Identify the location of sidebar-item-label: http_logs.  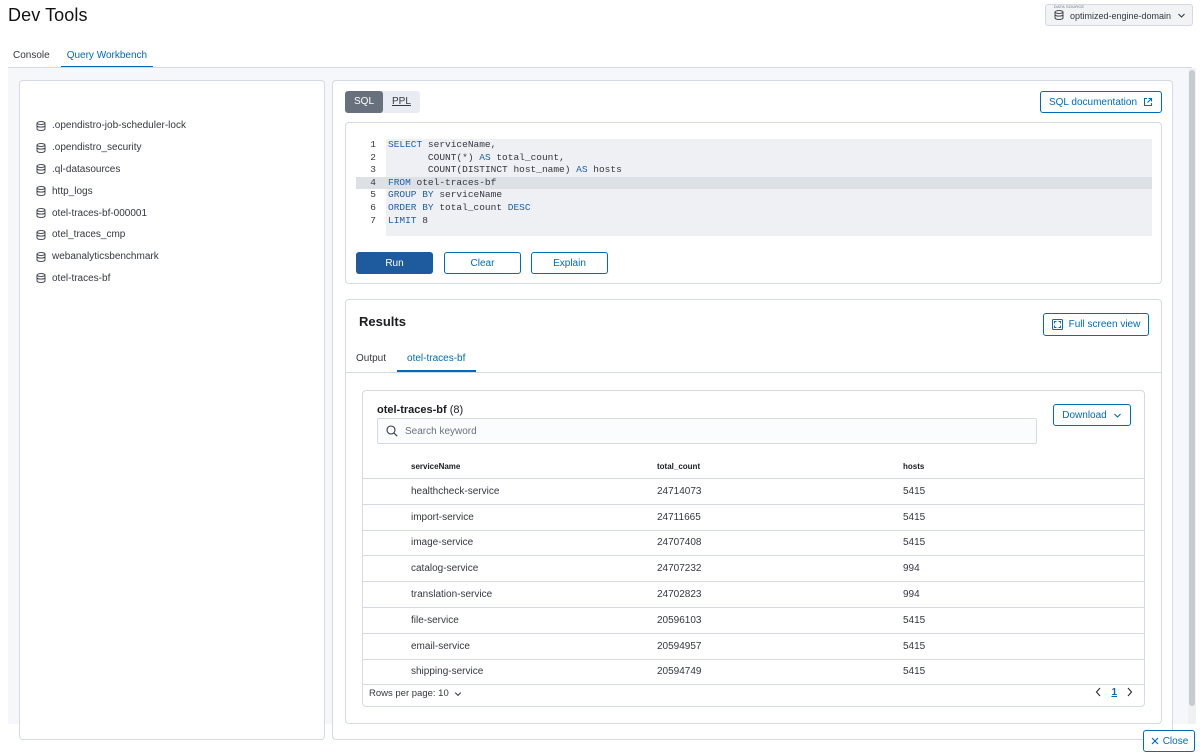
(72, 191).